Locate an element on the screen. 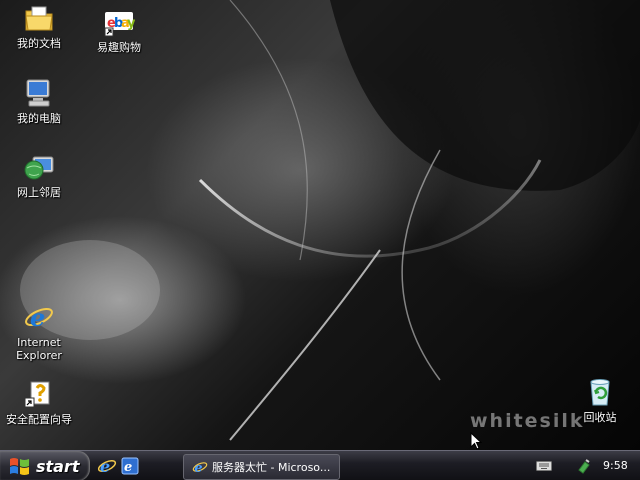 Image resolution: width=640 pixels, height=480 pixels. desktop-icon-my-computer: 我的电脑 is located at coordinates (39, 101).